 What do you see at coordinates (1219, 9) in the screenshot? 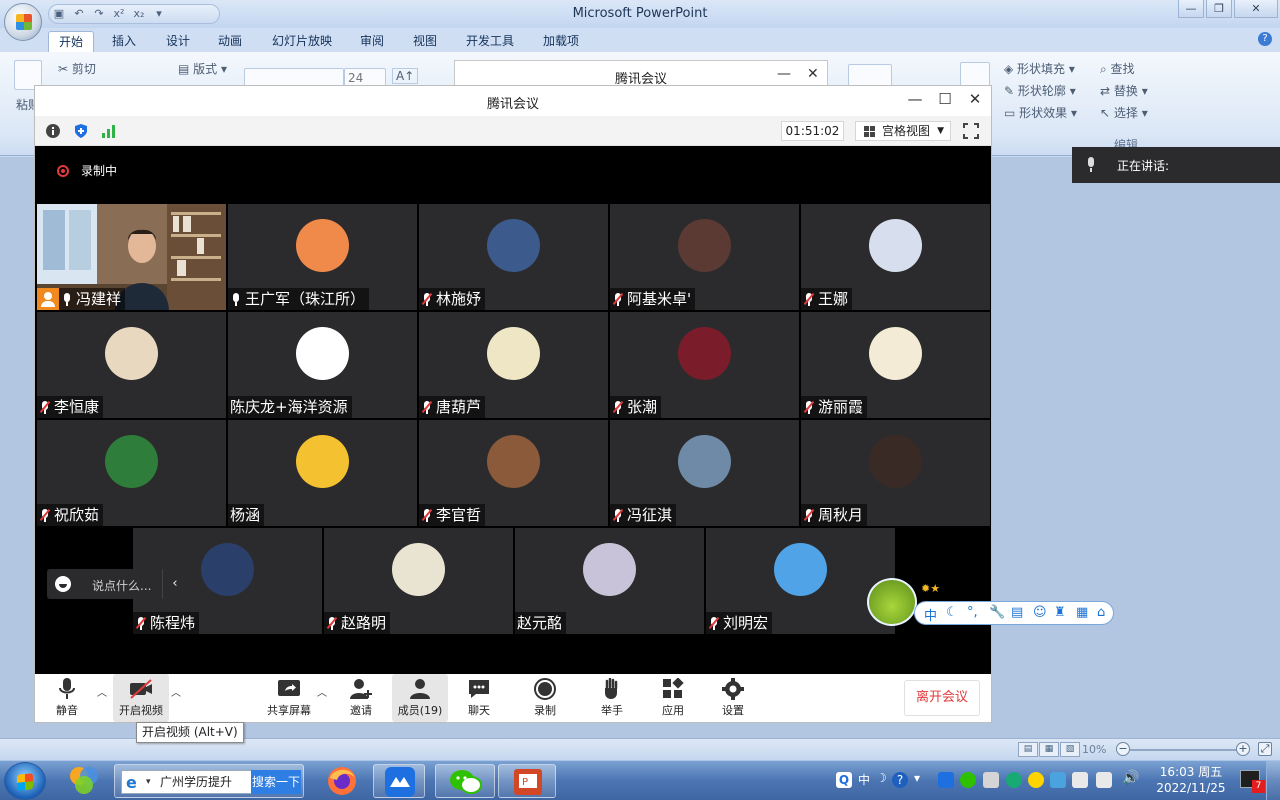
I see `maximize-button: ❐` at bounding box center [1219, 9].